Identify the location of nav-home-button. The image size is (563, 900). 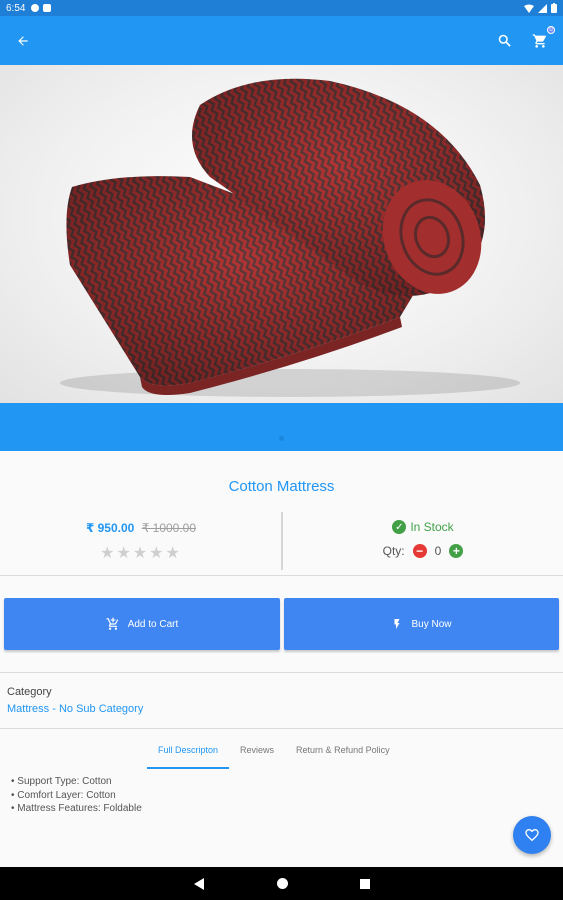
(282, 883).